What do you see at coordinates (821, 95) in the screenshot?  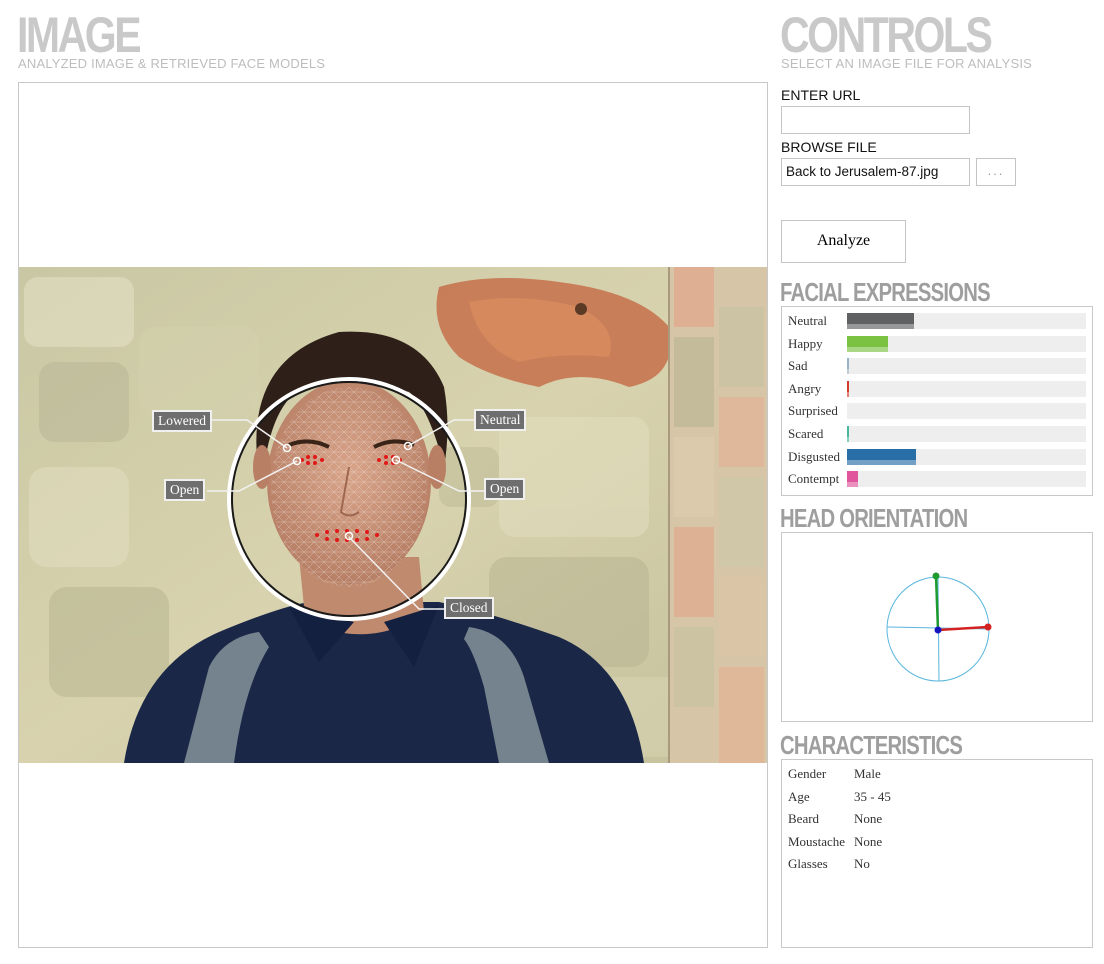 I see `url-label: ENTER URL` at bounding box center [821, 95].